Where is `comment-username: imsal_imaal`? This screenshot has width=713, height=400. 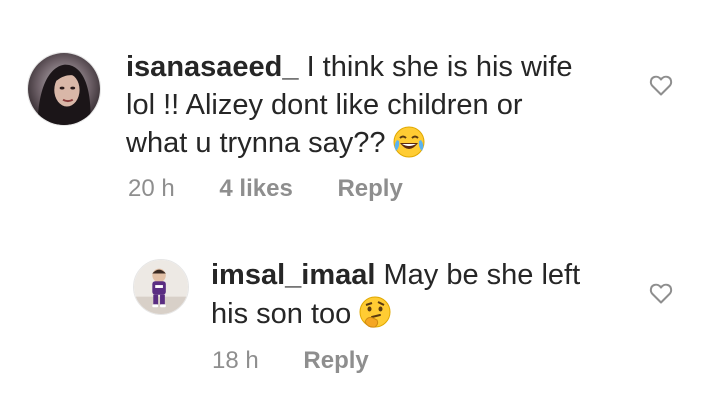 comment-username: imsal_imaal is located at coordinates (293, 275).